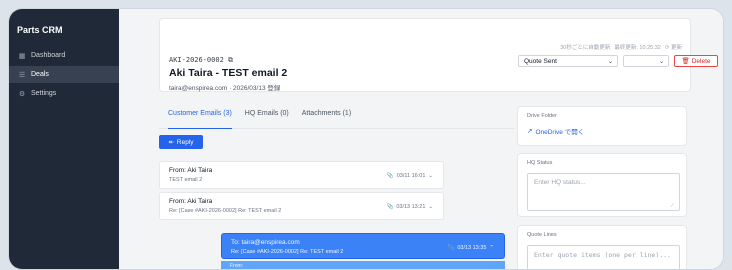 Image resolution: width=732 pixels, height=270 pixels. I want to click on sidebar-item-label: Deals, so click(40, 74).